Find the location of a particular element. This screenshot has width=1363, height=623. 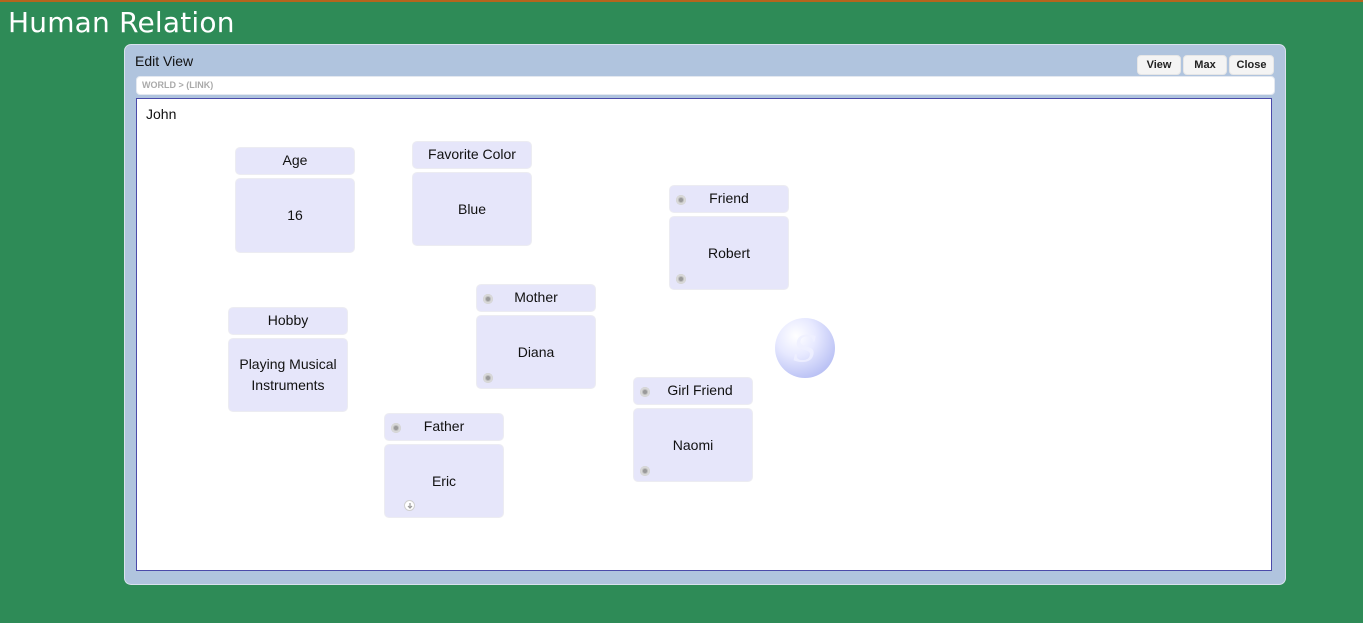

max-button: Max is located at coordinates (1205, 65).